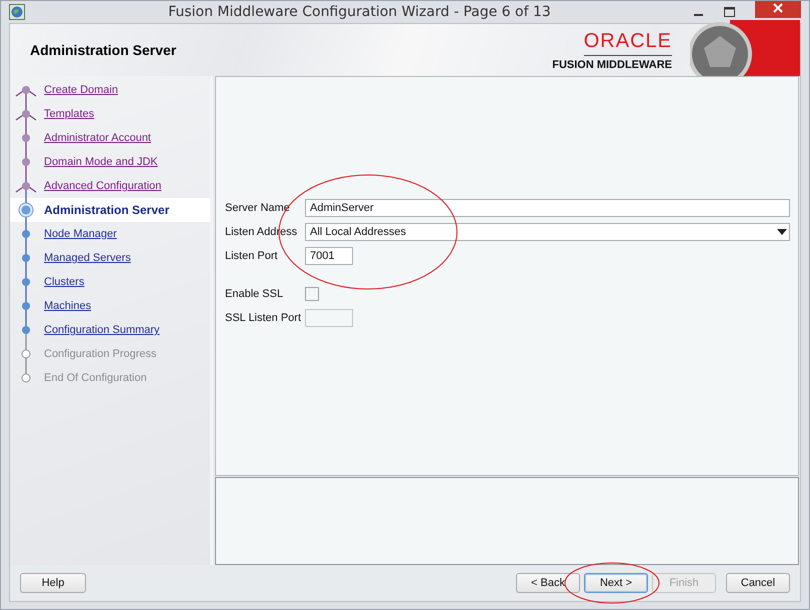  Describe the element at coordinates (729, 12) in the screenshot. I see `maximize-icon` at that location.